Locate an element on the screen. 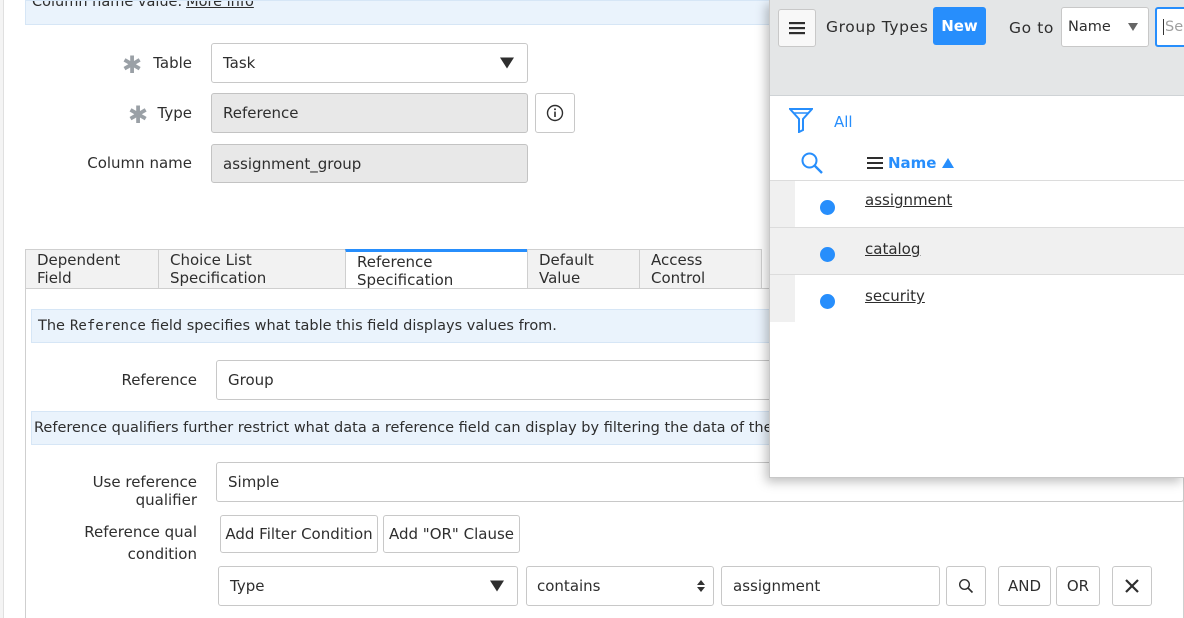 This screenshot has height=618, width=1184. list-item: assignment is located at coordinates (977, 204).